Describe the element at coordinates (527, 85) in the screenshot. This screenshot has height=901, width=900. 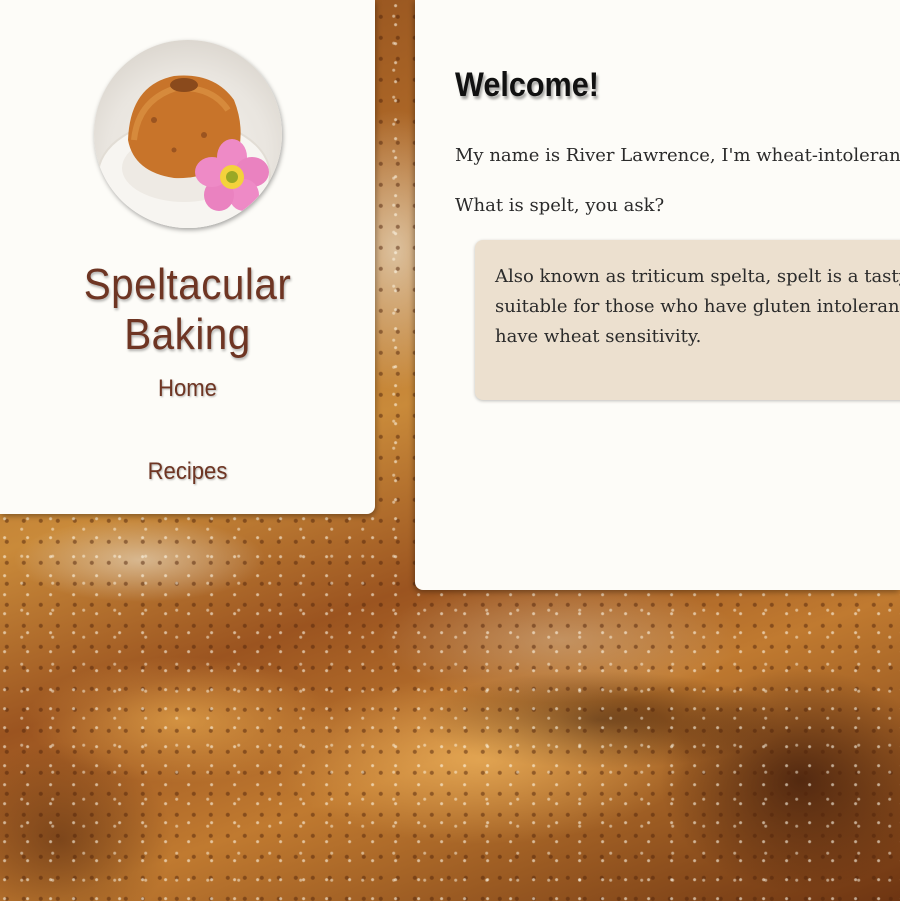
I see `page-heading: Welcome!` at that location.